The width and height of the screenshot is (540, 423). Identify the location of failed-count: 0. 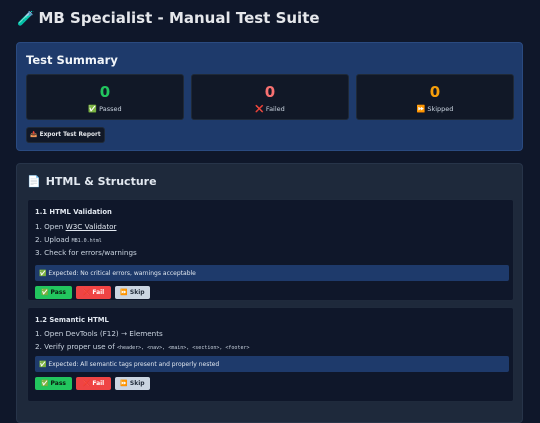
(270, 92).